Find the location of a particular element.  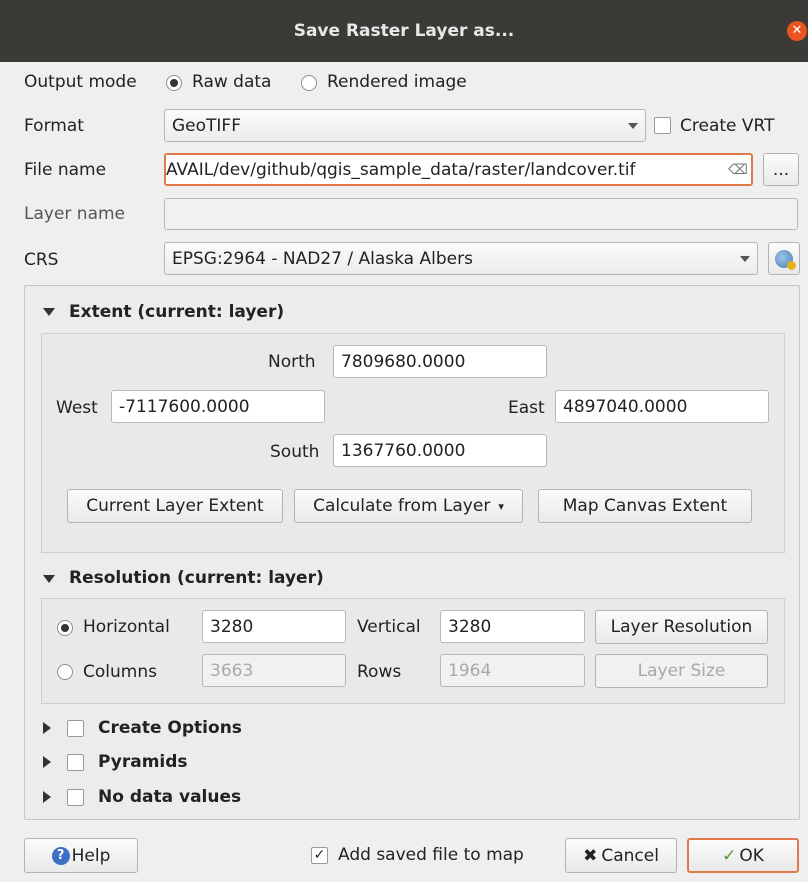

cancel-label: Cancel is located at coordinates (630, 855).